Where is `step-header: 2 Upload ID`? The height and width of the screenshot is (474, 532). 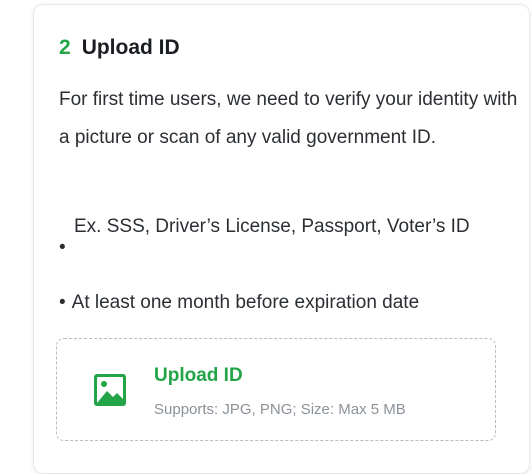
step-header: 2 Upload ID is located at coordinates (119, 48).